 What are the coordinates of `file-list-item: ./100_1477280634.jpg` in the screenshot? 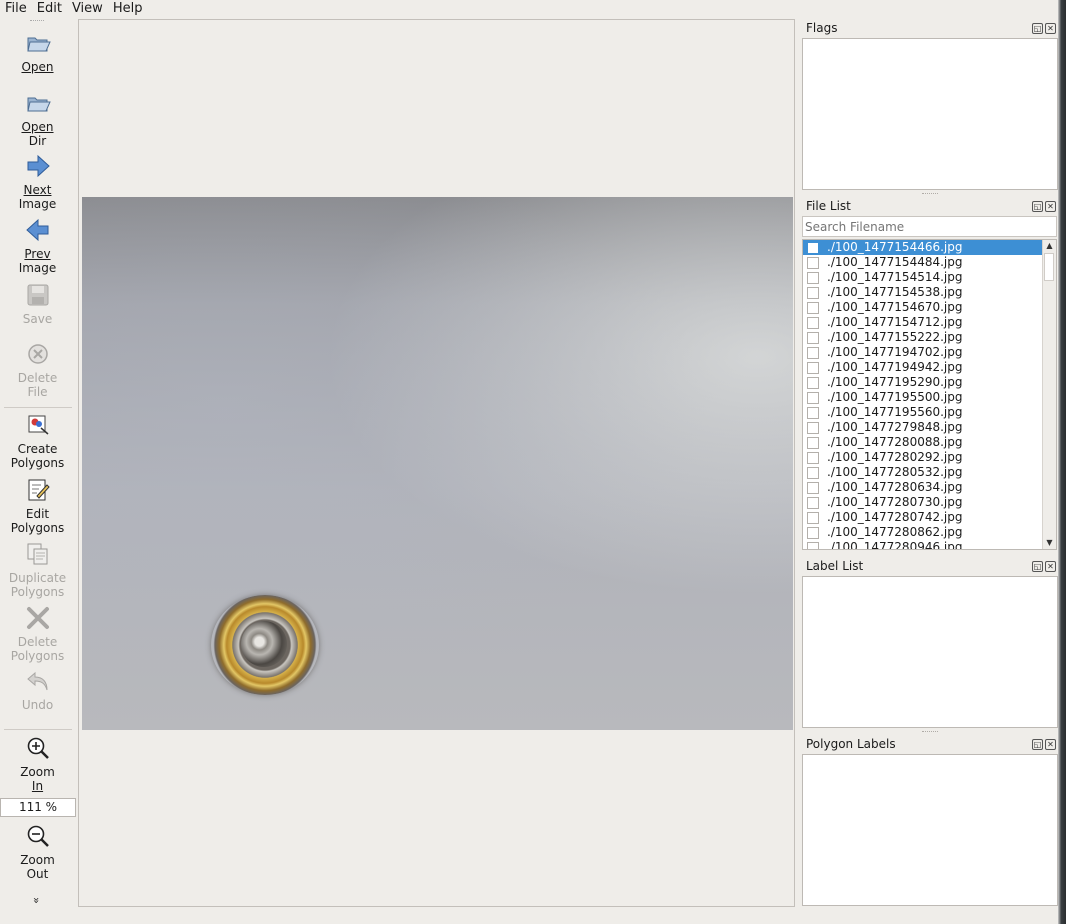 It's located at (929, 487).